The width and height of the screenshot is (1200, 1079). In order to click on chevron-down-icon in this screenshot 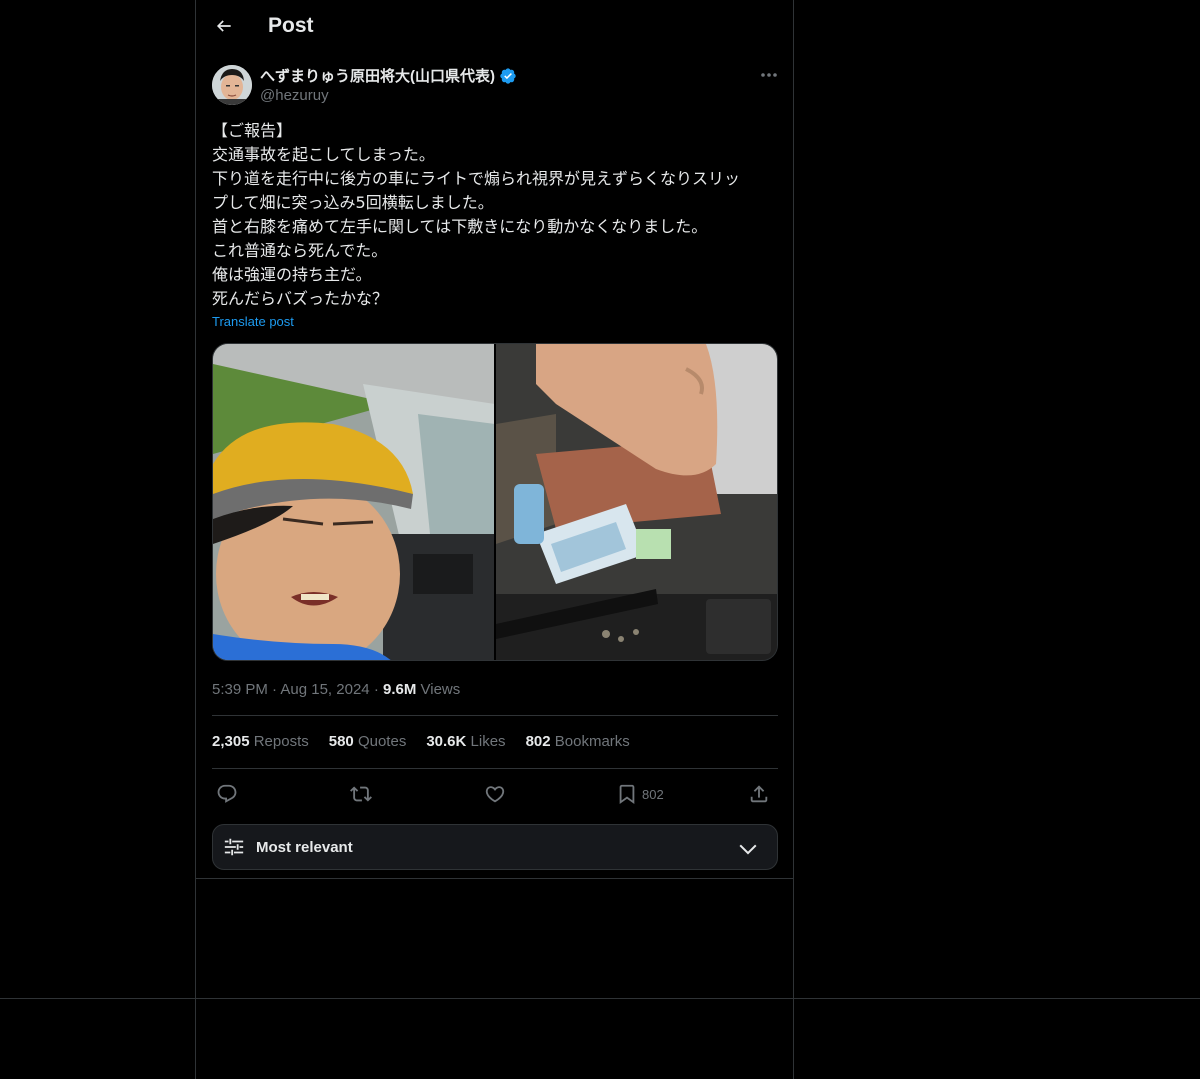, I will do `click(748, 849)`.